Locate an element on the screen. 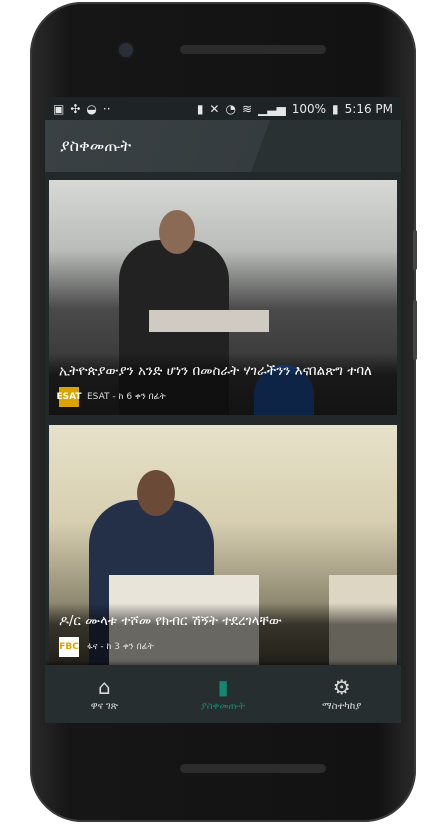 Image resolution: width=447 pixels, height=827 pixels. article-source-time: ESAT - ከ 6 ቀን በፊት is located at coordinates (126, 397).